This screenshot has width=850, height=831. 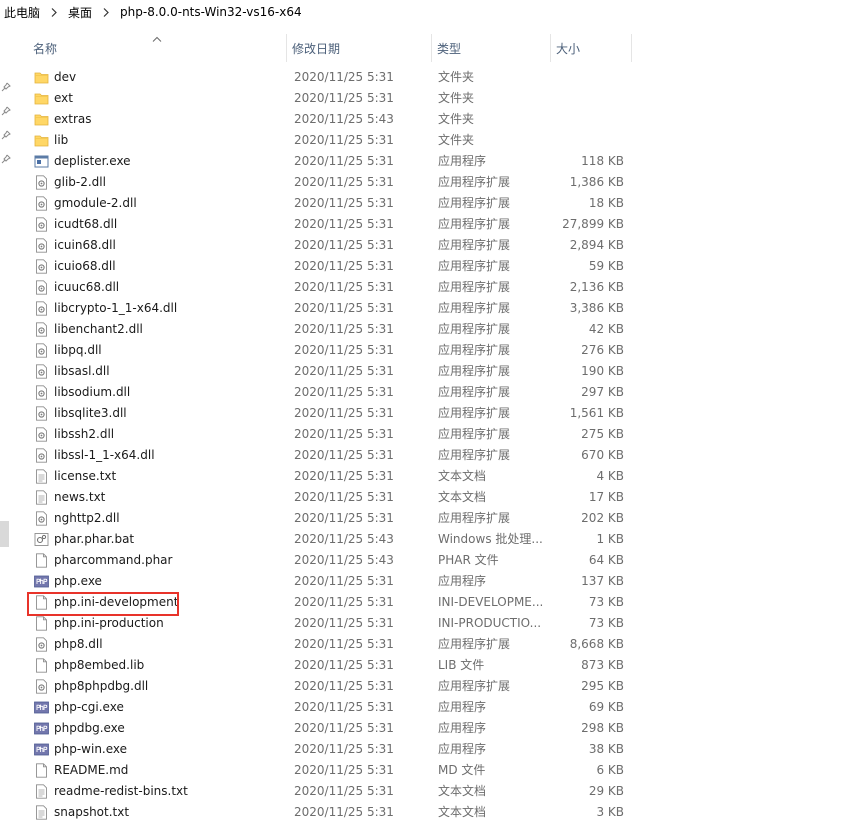 I want to click on column-header-date-modified: 修改日期, so click(x=359, y=48).